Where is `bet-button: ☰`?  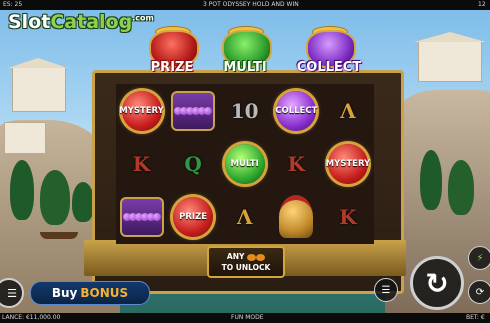
bet-button: ☰ is located at coordinates (386, 290).